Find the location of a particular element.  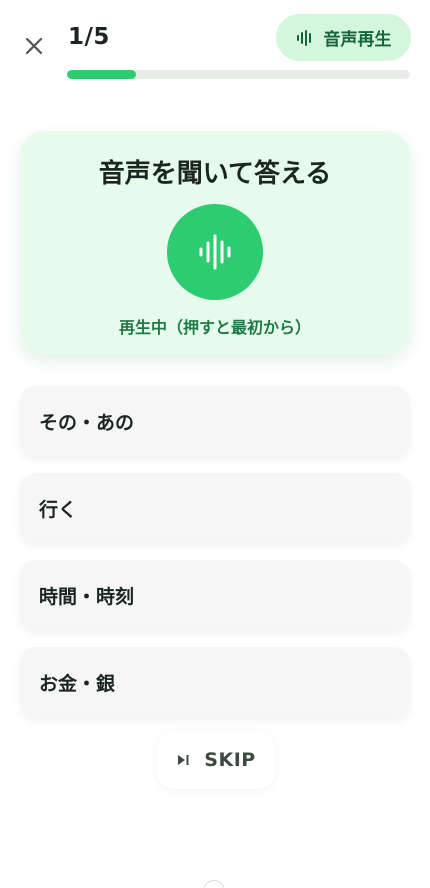

answer-option-1: その・あの is located at coordinates (215, 421).